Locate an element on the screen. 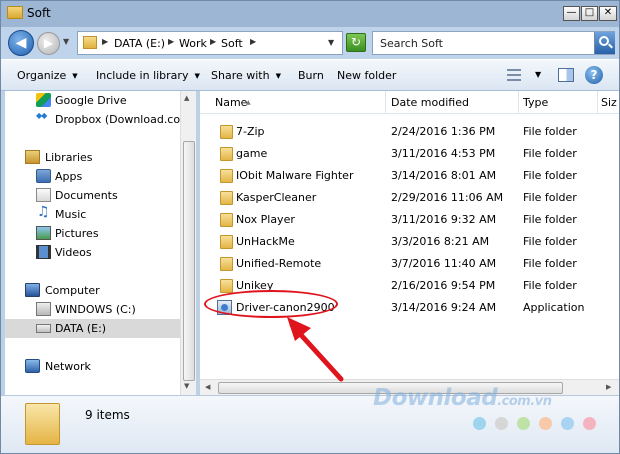 The width and height of the screenshot is (620, 454). search-button is located at coordinates (604, 43).